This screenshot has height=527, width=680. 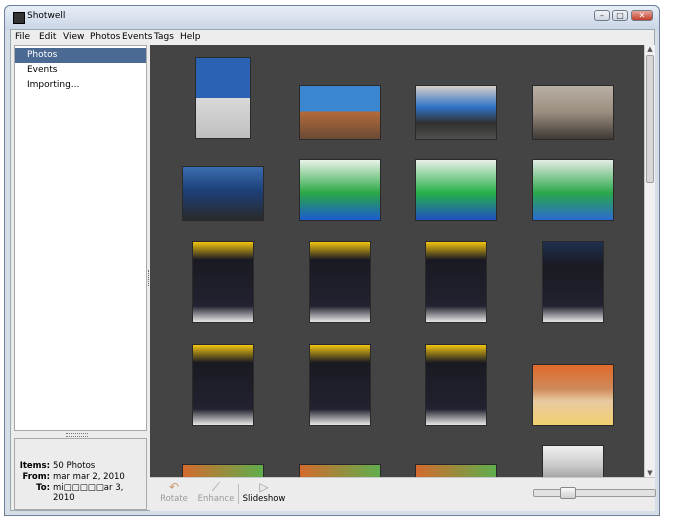 I want to click on title-bar: Shotwell – □ ✕, so click(x=332, y=18).